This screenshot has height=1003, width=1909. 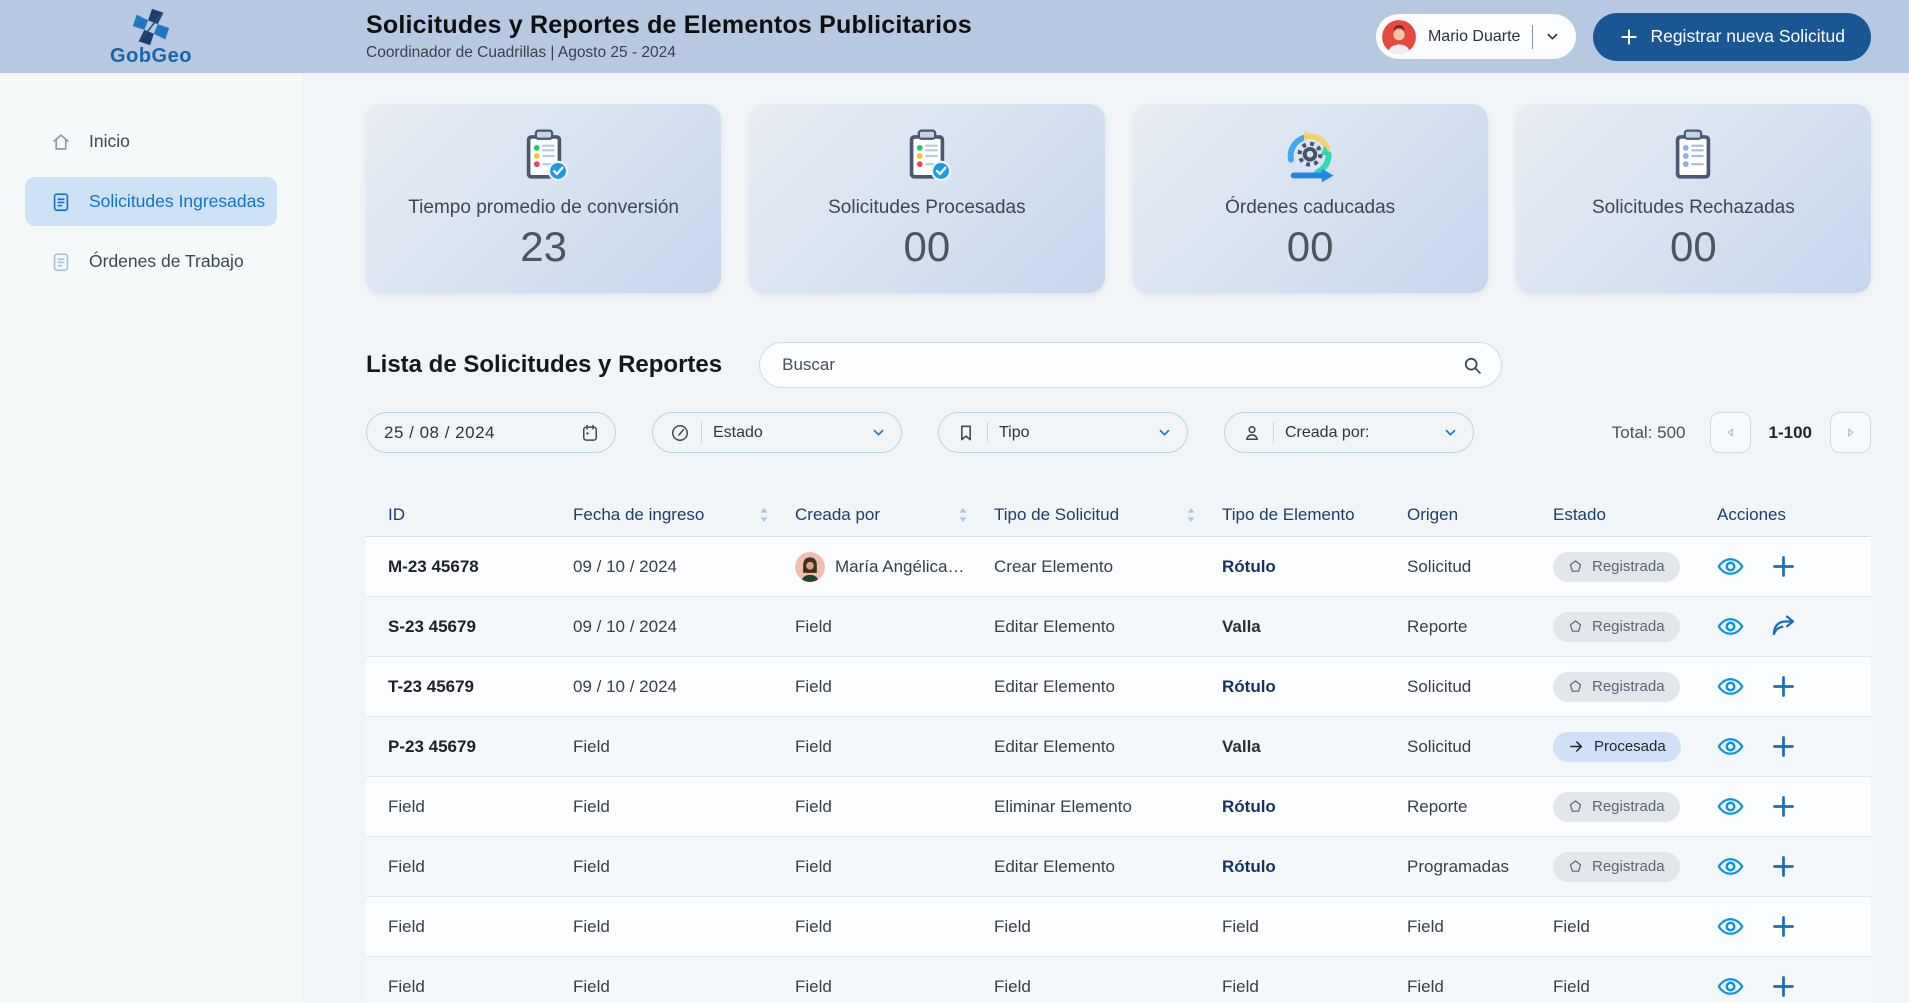 I want to click on creada-por-filter: Creada por:, so click(x=1349, y=432).